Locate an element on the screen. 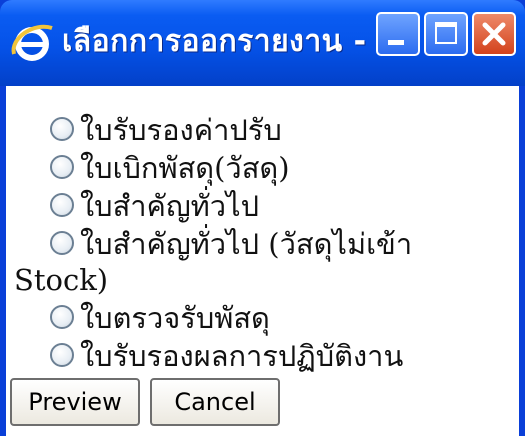  internet-explorer-icon is located at coordinates (32, 42).